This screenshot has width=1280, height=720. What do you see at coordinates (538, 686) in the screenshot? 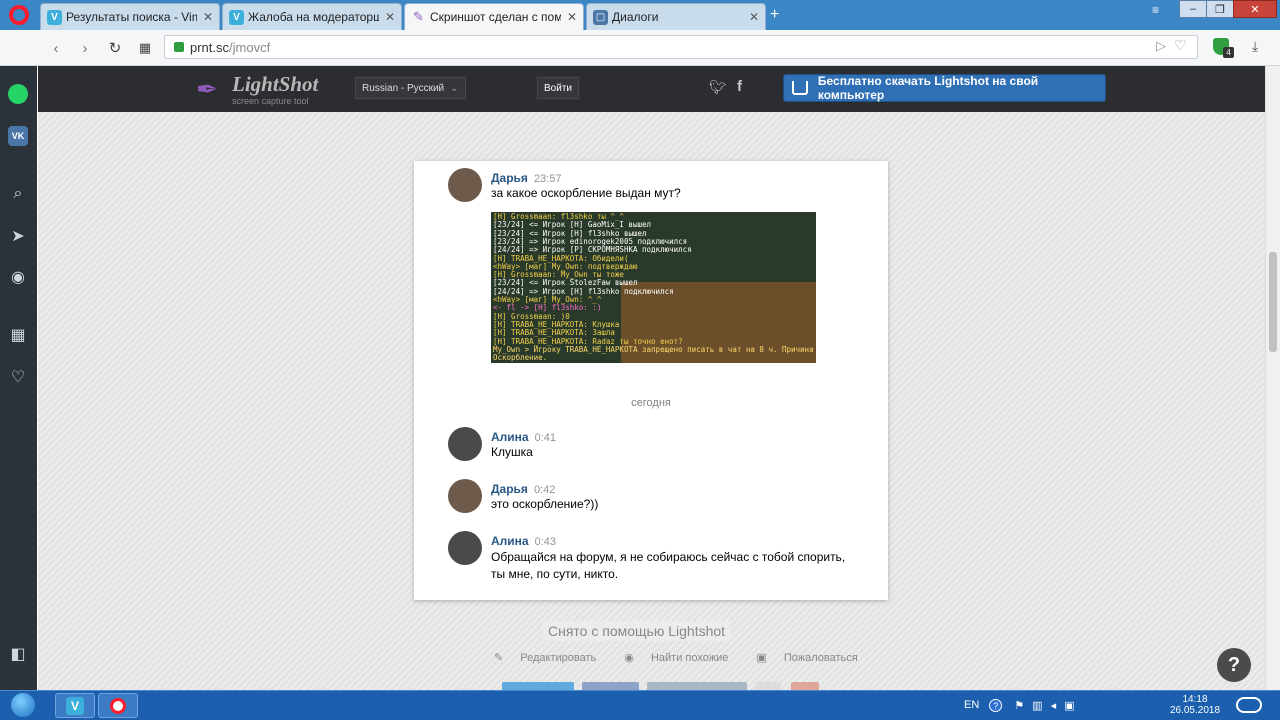
I see `twitter-share-button` at bounding box center [538, 686].